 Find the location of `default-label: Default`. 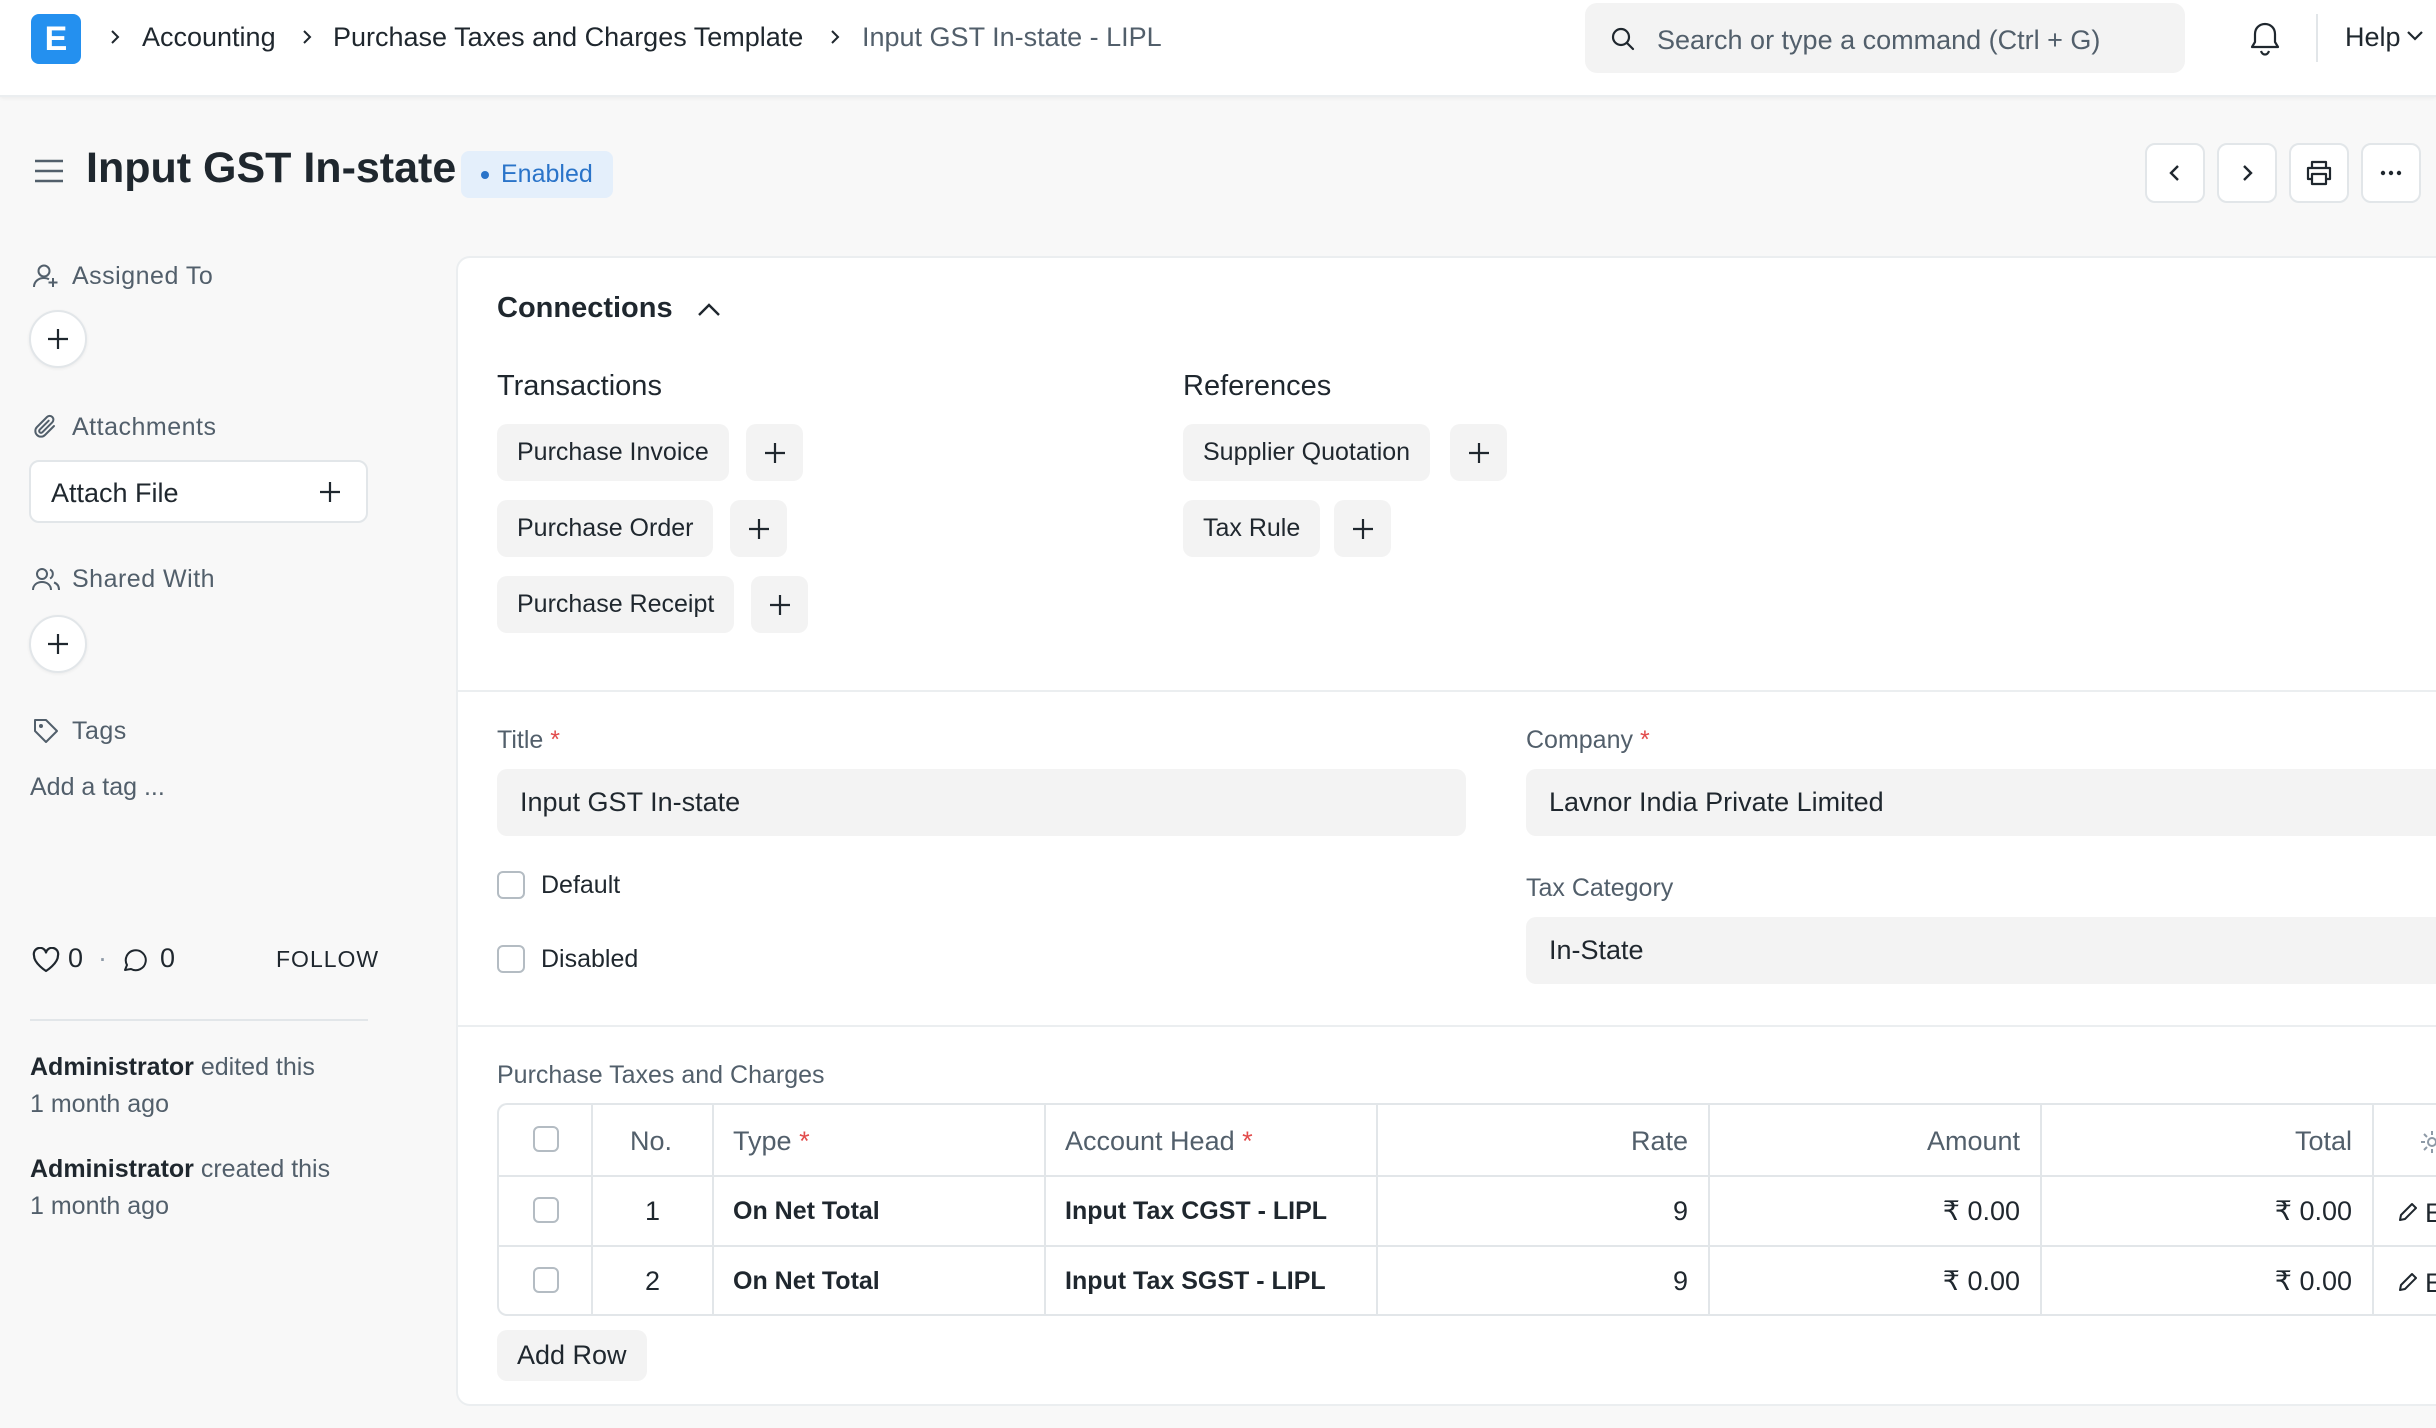

default-label: Default is located at coordinates (581, 885).